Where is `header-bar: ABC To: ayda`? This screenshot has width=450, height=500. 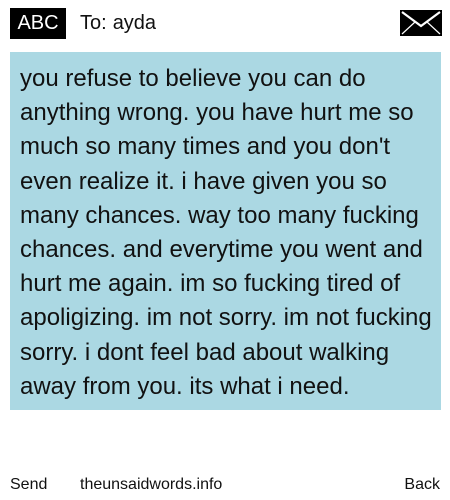 header-bar: ABC To: ayda is located at coordinates (225, 23).